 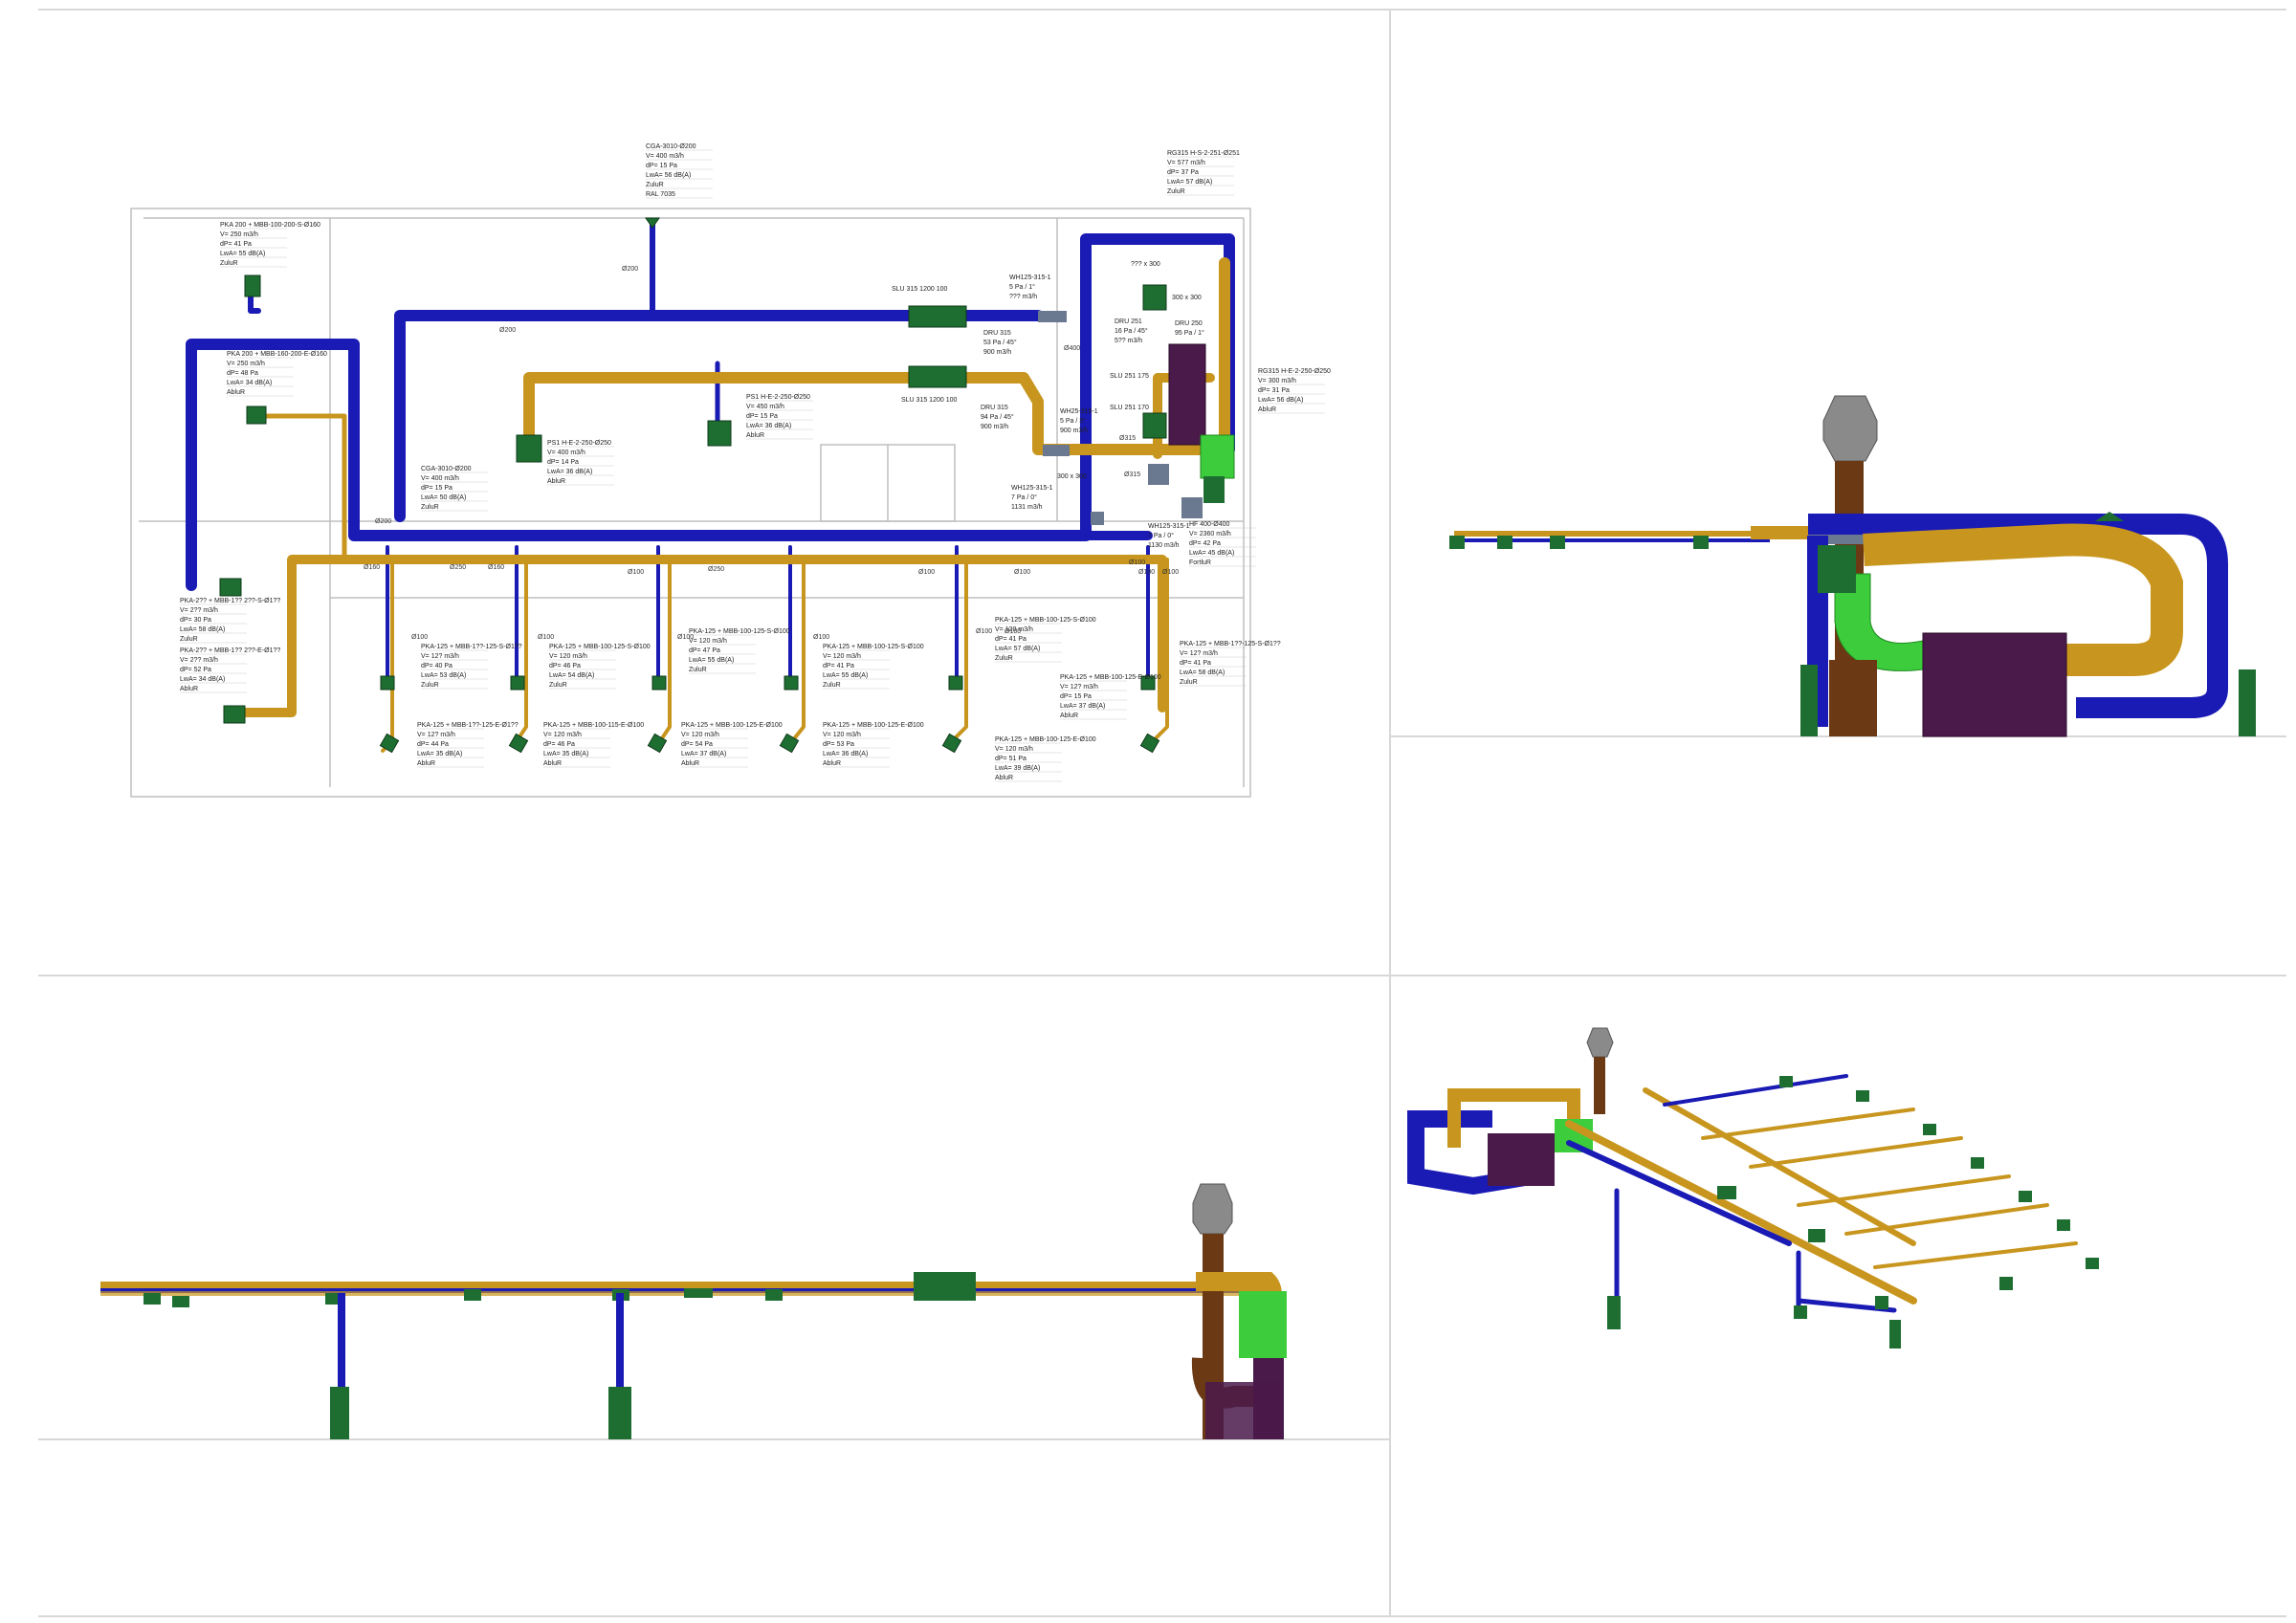 What do you see at coordinates (559, 745) in the screenshot?
I see `annotation-line: dP= 46 Pa` at bounding box center [559, 745].